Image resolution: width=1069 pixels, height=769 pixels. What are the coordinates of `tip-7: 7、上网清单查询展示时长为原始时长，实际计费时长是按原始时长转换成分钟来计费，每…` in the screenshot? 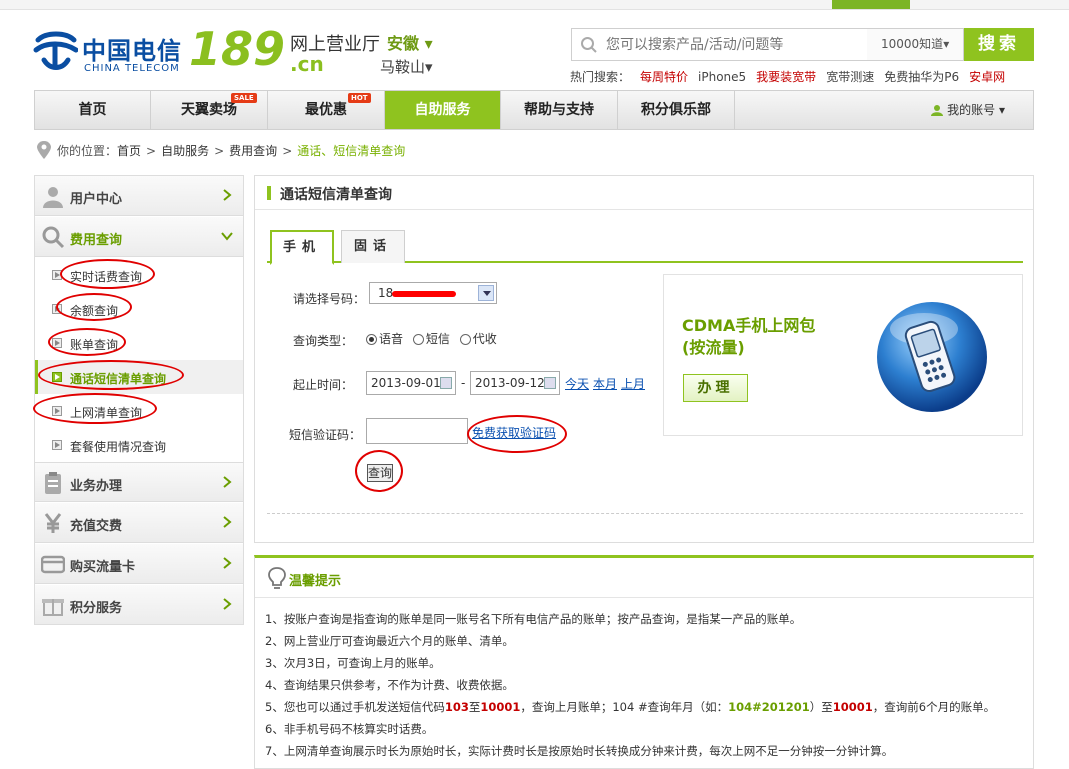 It's located at (579, 751).